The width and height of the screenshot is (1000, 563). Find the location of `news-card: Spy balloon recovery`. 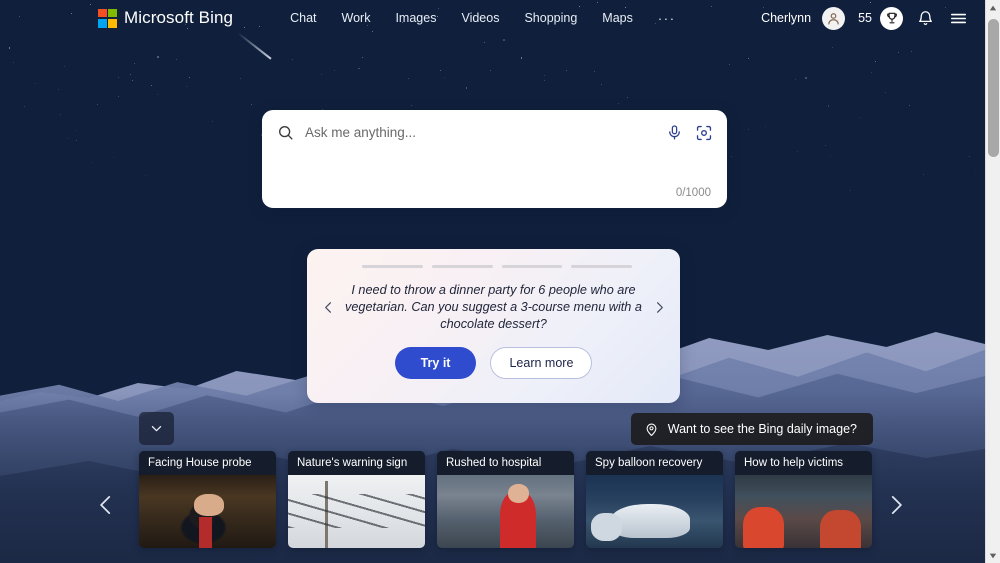

news-card: Spy balloon recovery is located at coordinates (654, 499).